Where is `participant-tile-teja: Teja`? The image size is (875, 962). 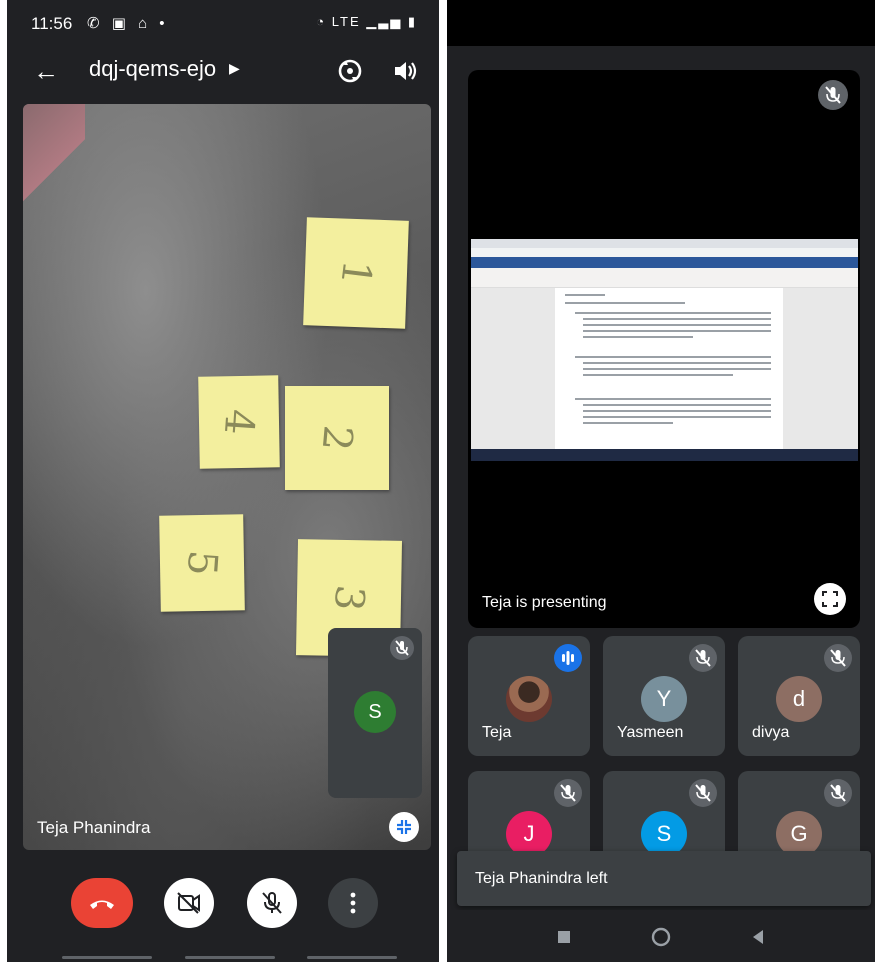 participant-tile-teja: Teja is located at coordinates (529, 696).